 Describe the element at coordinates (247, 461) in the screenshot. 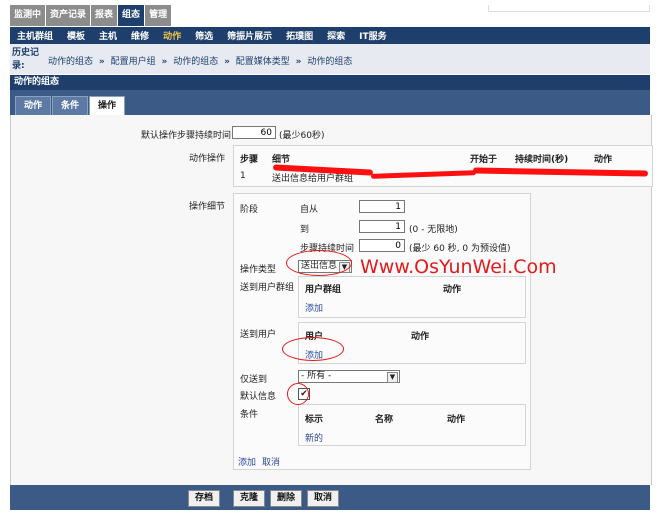

I see `add-operation-link: 添加` at that location.